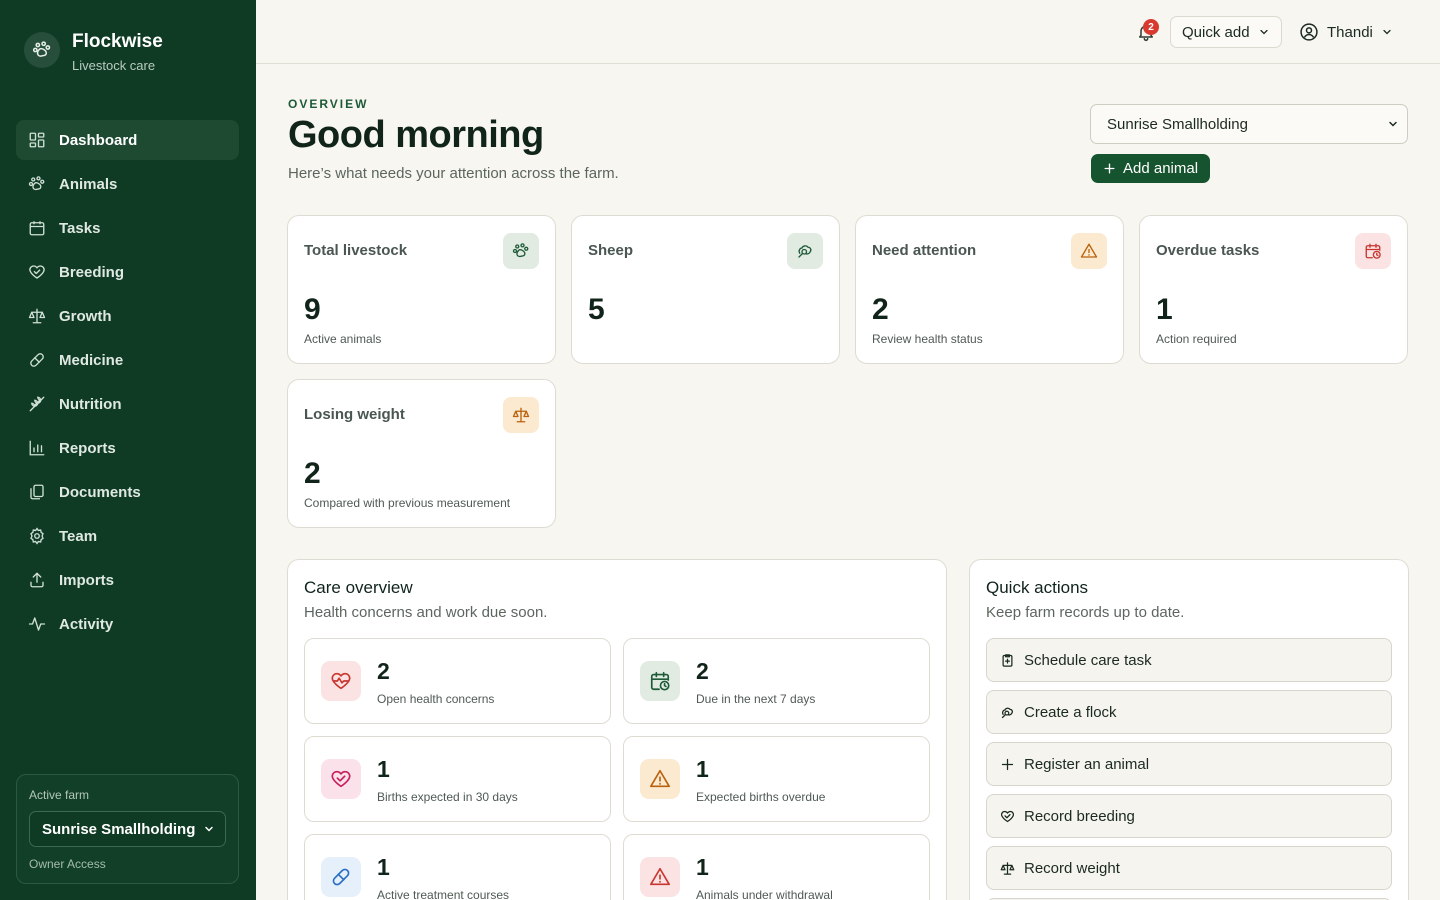 Image resolution: width=1440 pixels, height=900 pixels. I want to click on add-animal-label: Add animal, so click(1161, 168).